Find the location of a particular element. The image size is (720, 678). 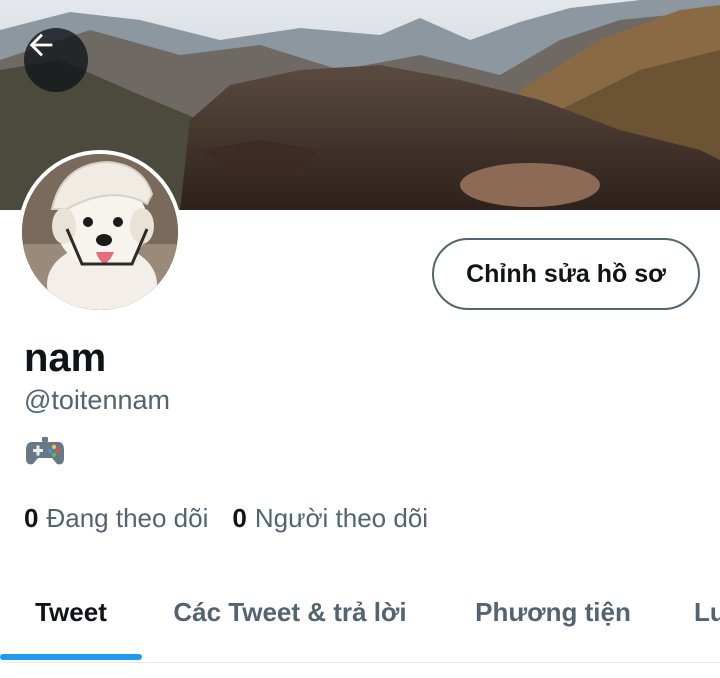

avatar is located at coordinates (100, 232).